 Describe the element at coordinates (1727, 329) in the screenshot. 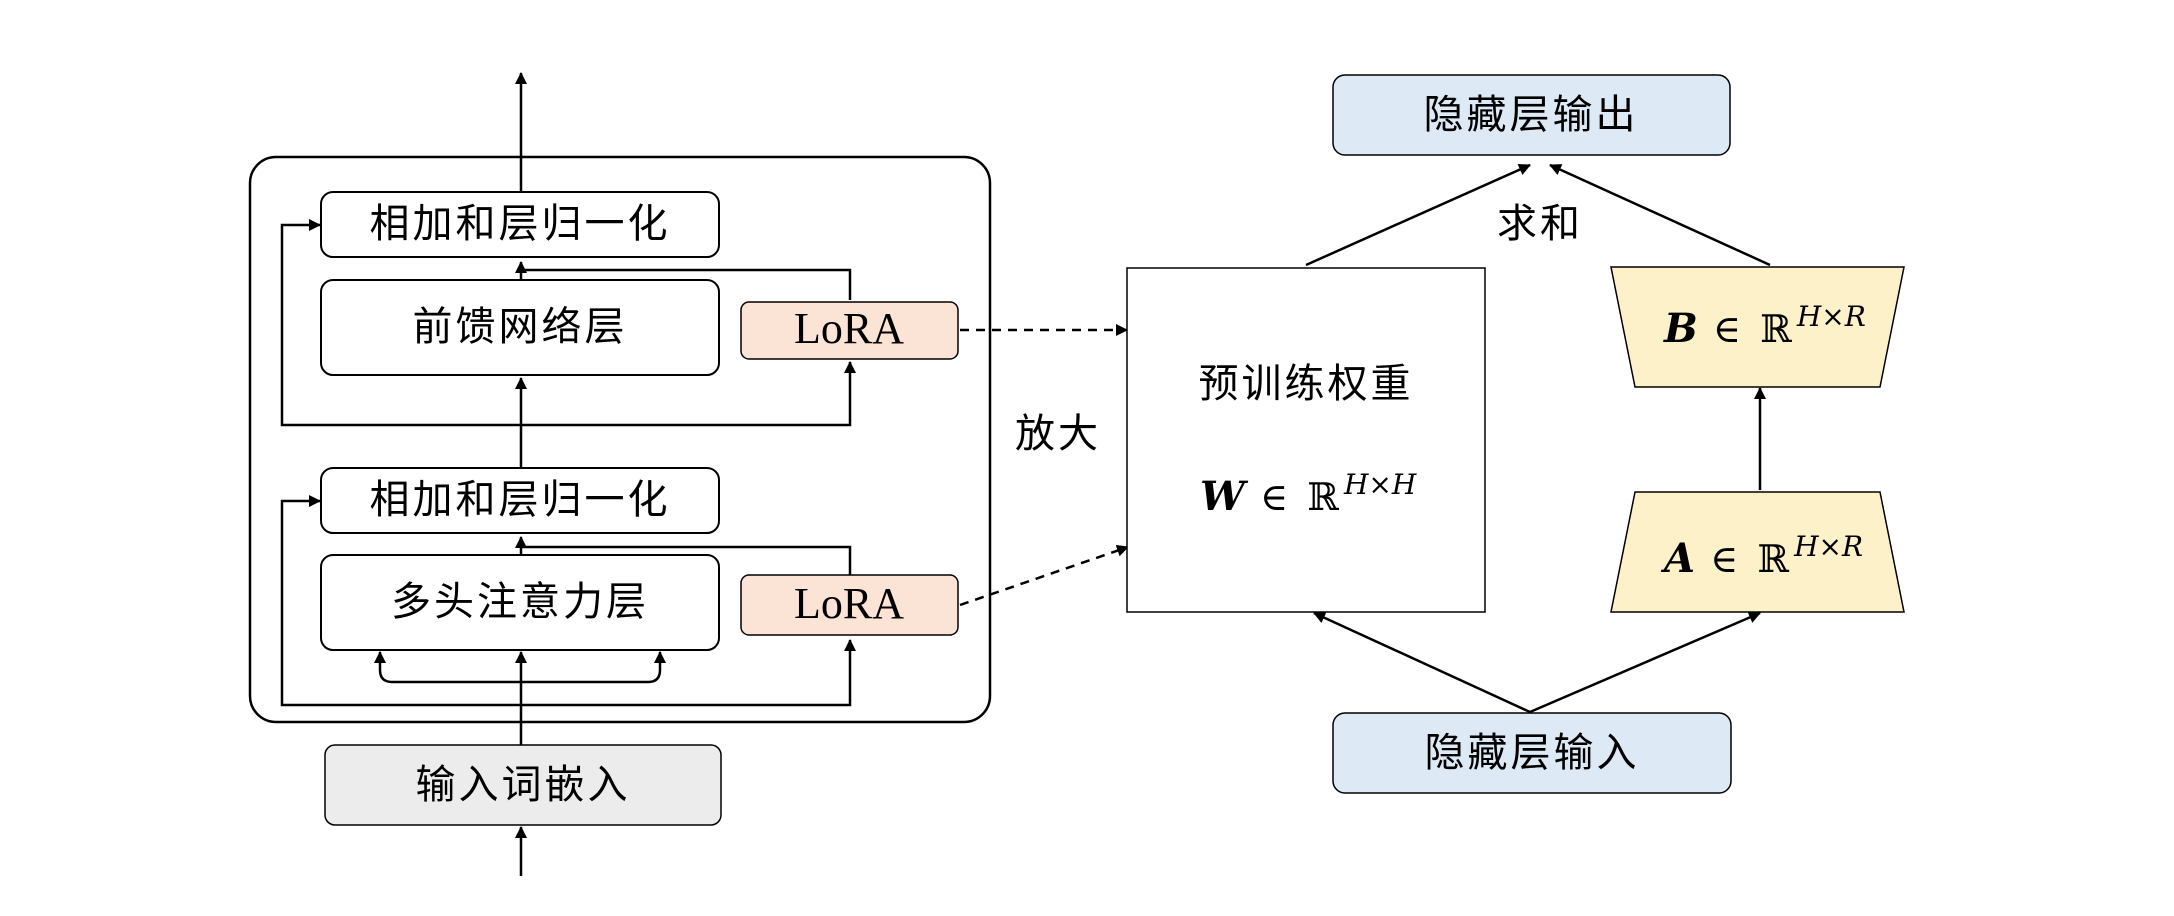

I see `b-element-of: ∈` at that location.